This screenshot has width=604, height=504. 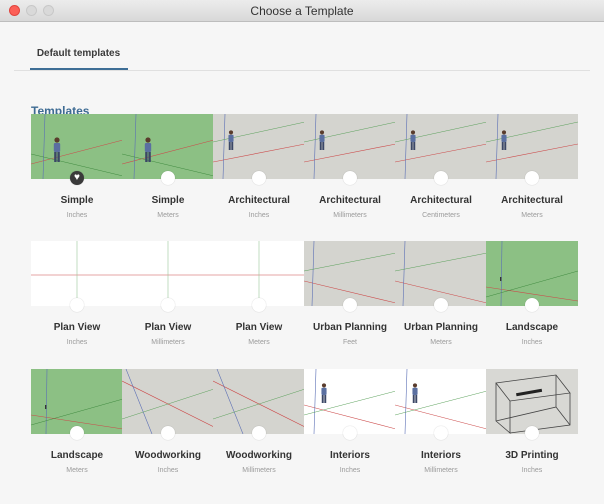 I want to click on template-name: 3D Printing, so click(x=532, y=455).